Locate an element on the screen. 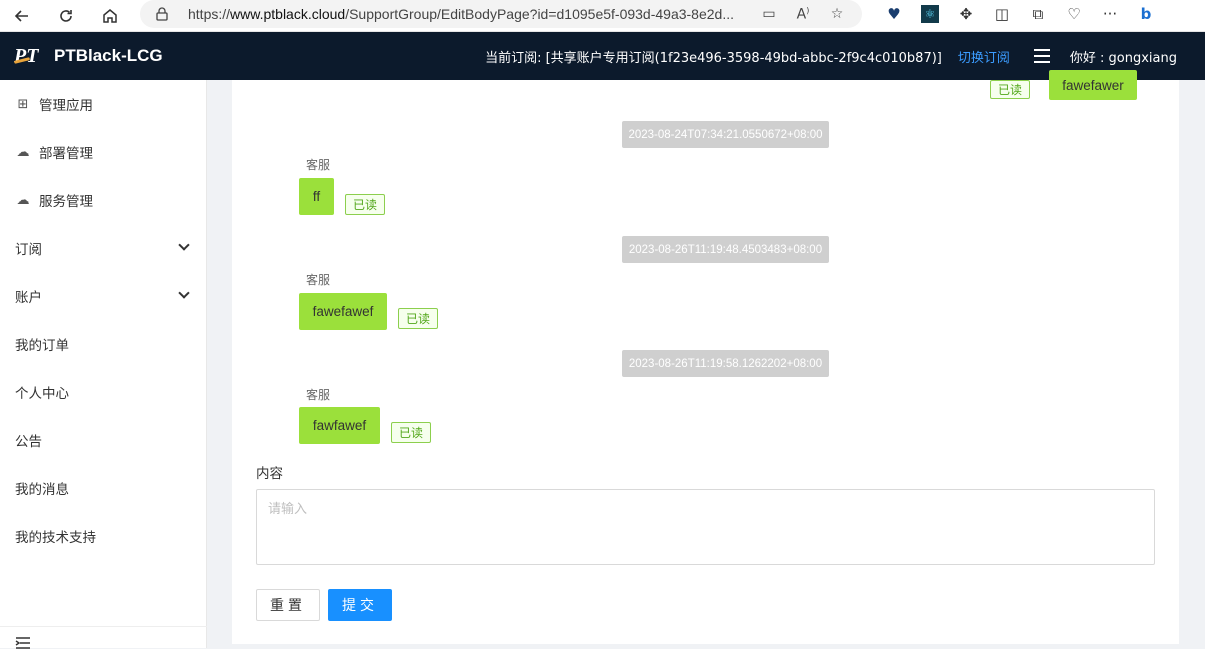 This screenshot has height=649, width=1205. sidebar-item-label: 我的消息 is located at coordinates (42, 490).